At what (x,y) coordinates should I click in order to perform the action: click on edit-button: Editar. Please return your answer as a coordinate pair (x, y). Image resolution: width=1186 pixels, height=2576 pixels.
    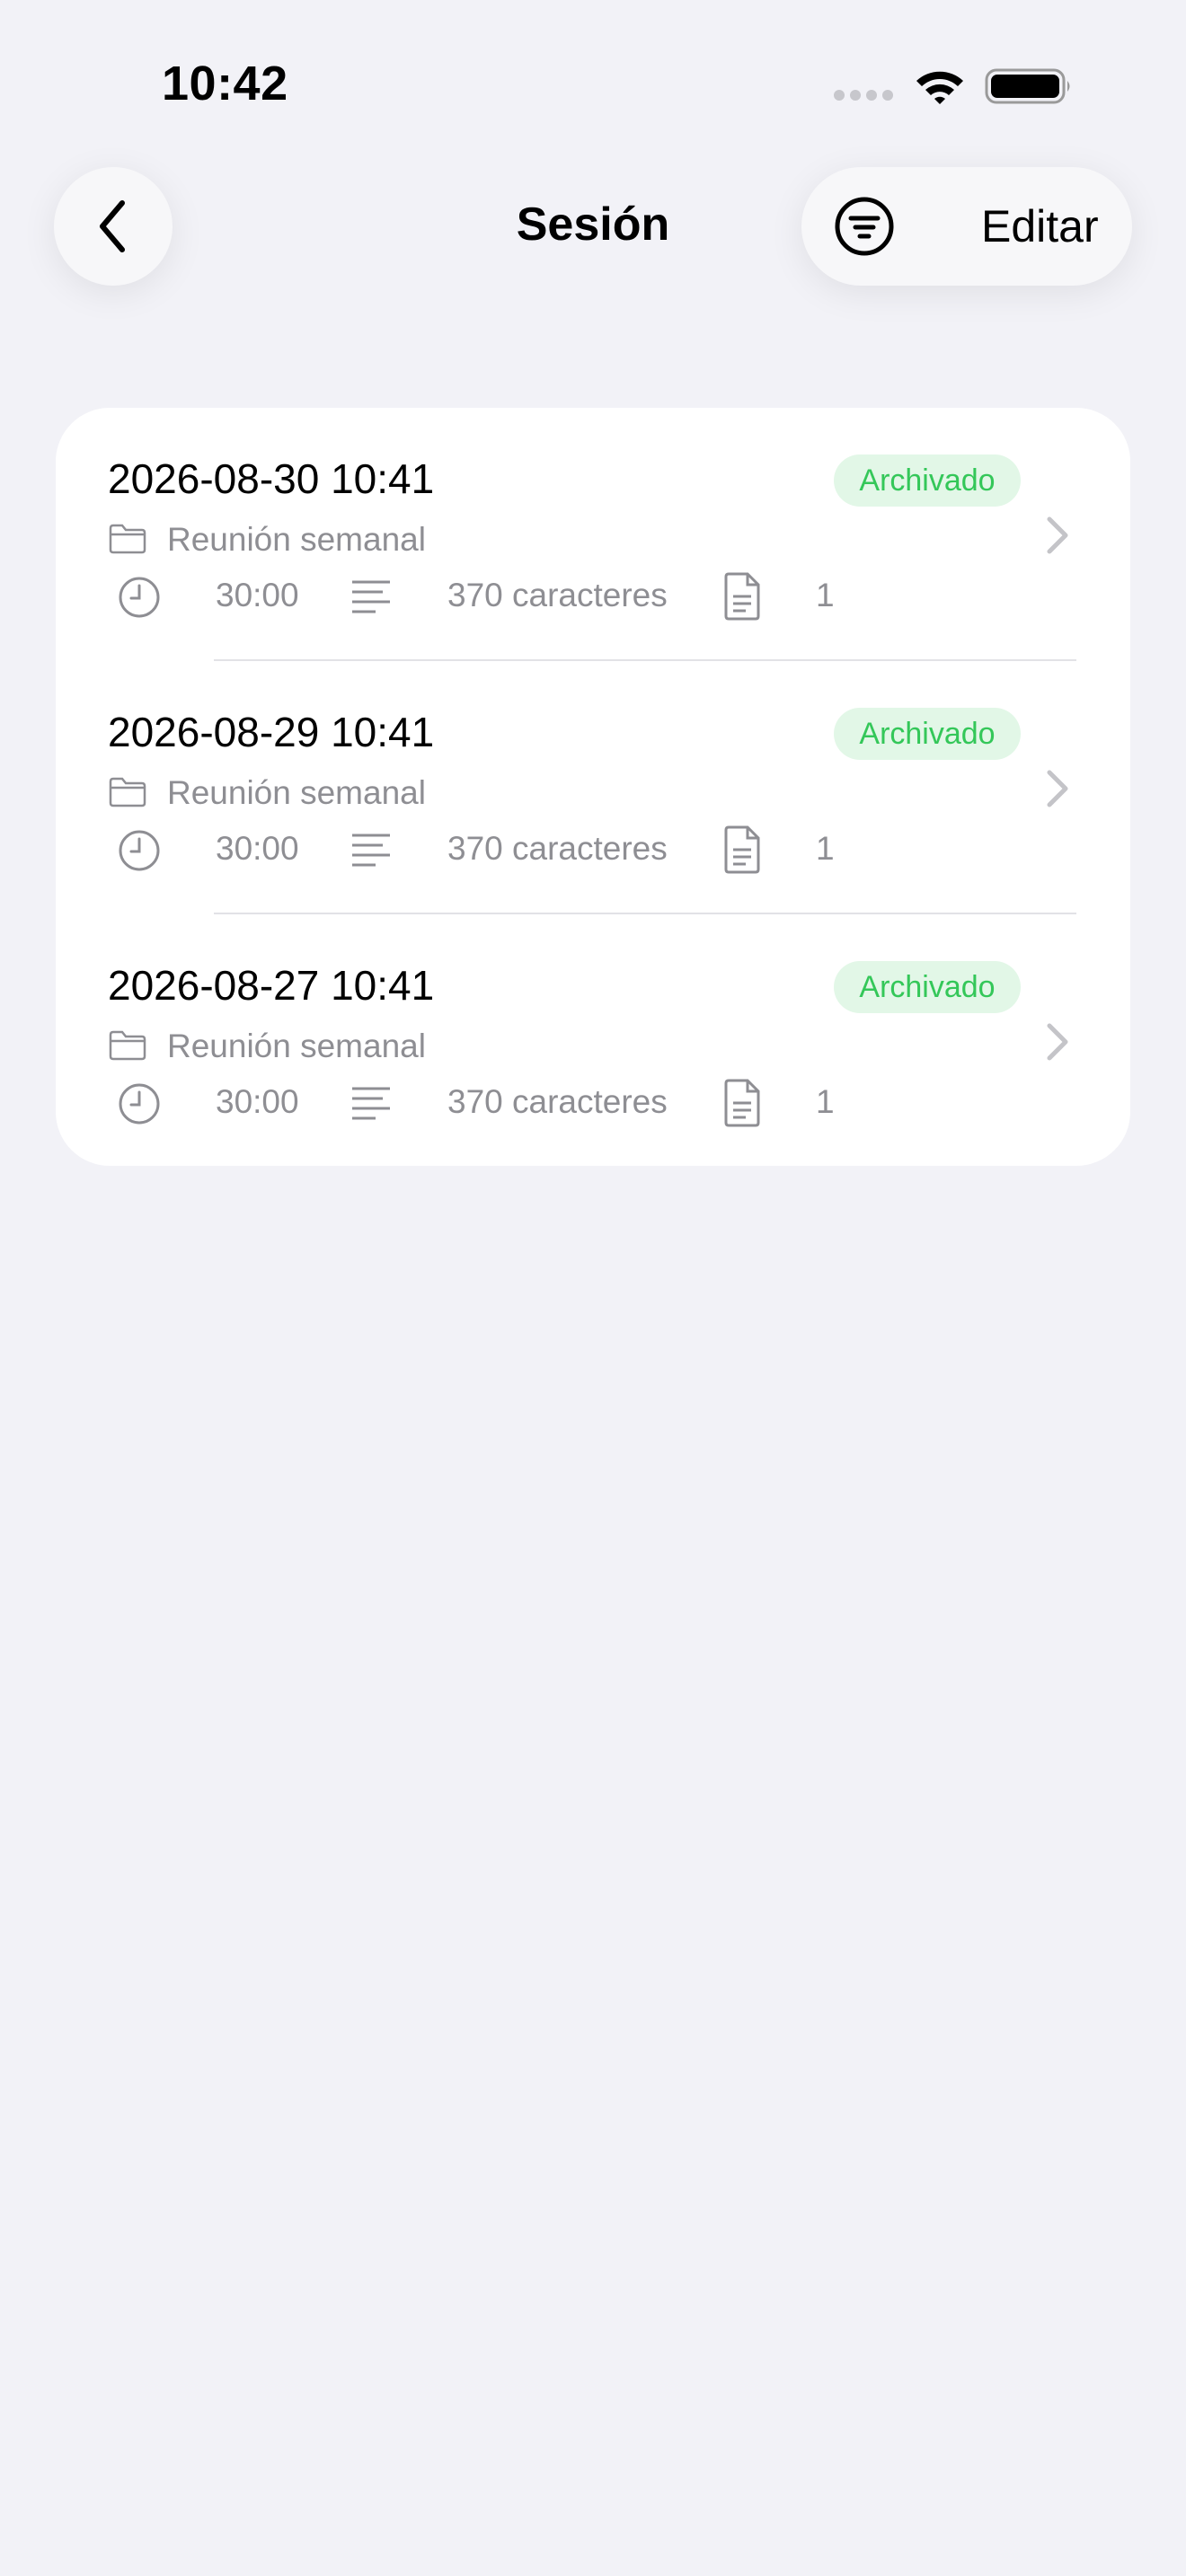
    Looking at the image, I should click on (1040, 226).